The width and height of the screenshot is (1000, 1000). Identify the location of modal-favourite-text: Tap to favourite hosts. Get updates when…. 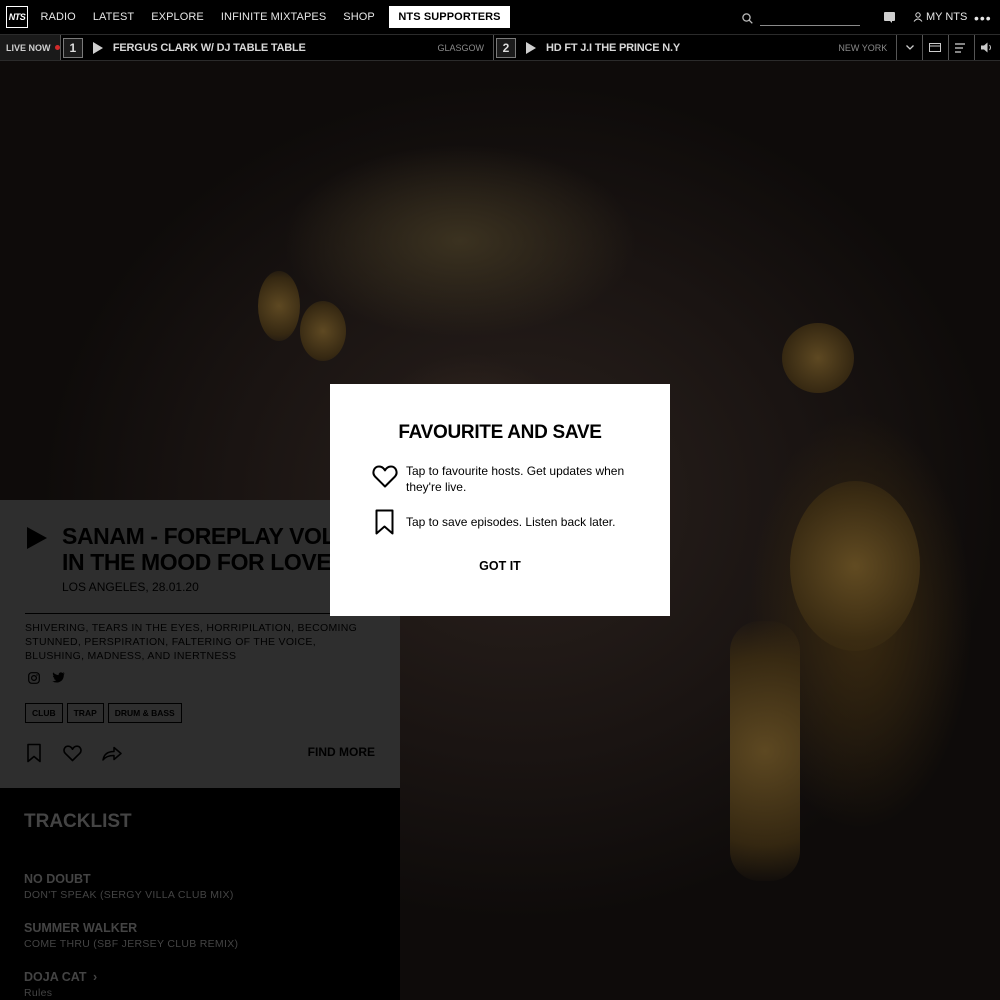
(515, 479).